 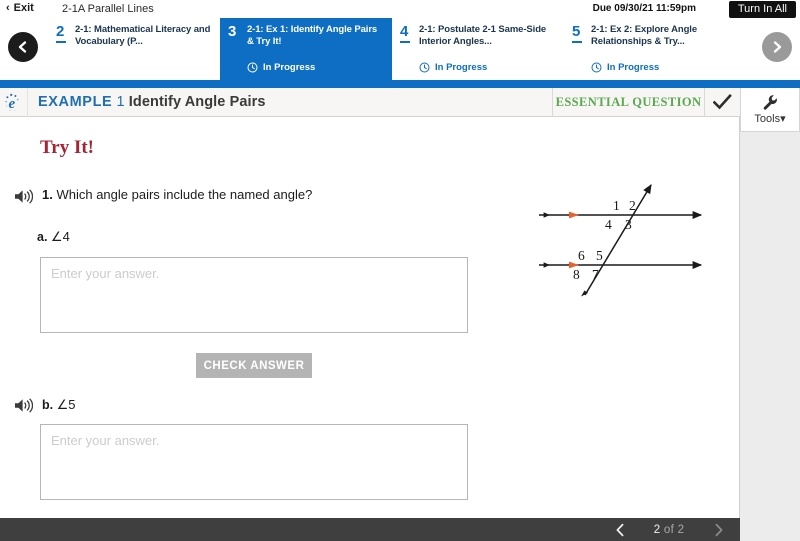 I want to click on angle-label-7: 7, so click(x=595, y=274).